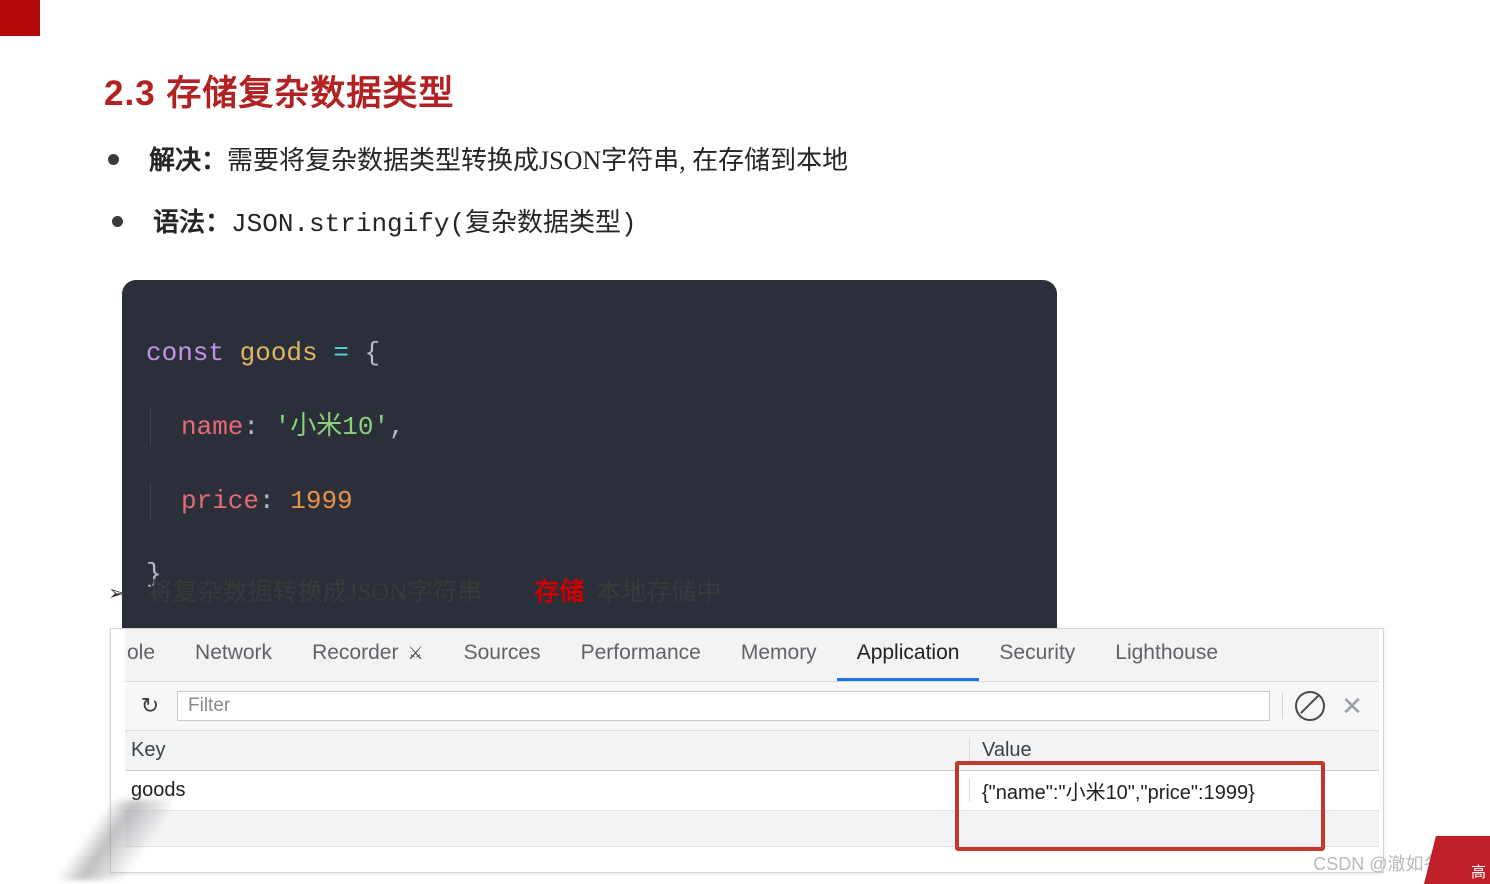  What do you see at coordinates (279, 94) in the screenshot?
I see `page-title: 2.3 存储复杂数据类型` at bounding box center [279, 94].